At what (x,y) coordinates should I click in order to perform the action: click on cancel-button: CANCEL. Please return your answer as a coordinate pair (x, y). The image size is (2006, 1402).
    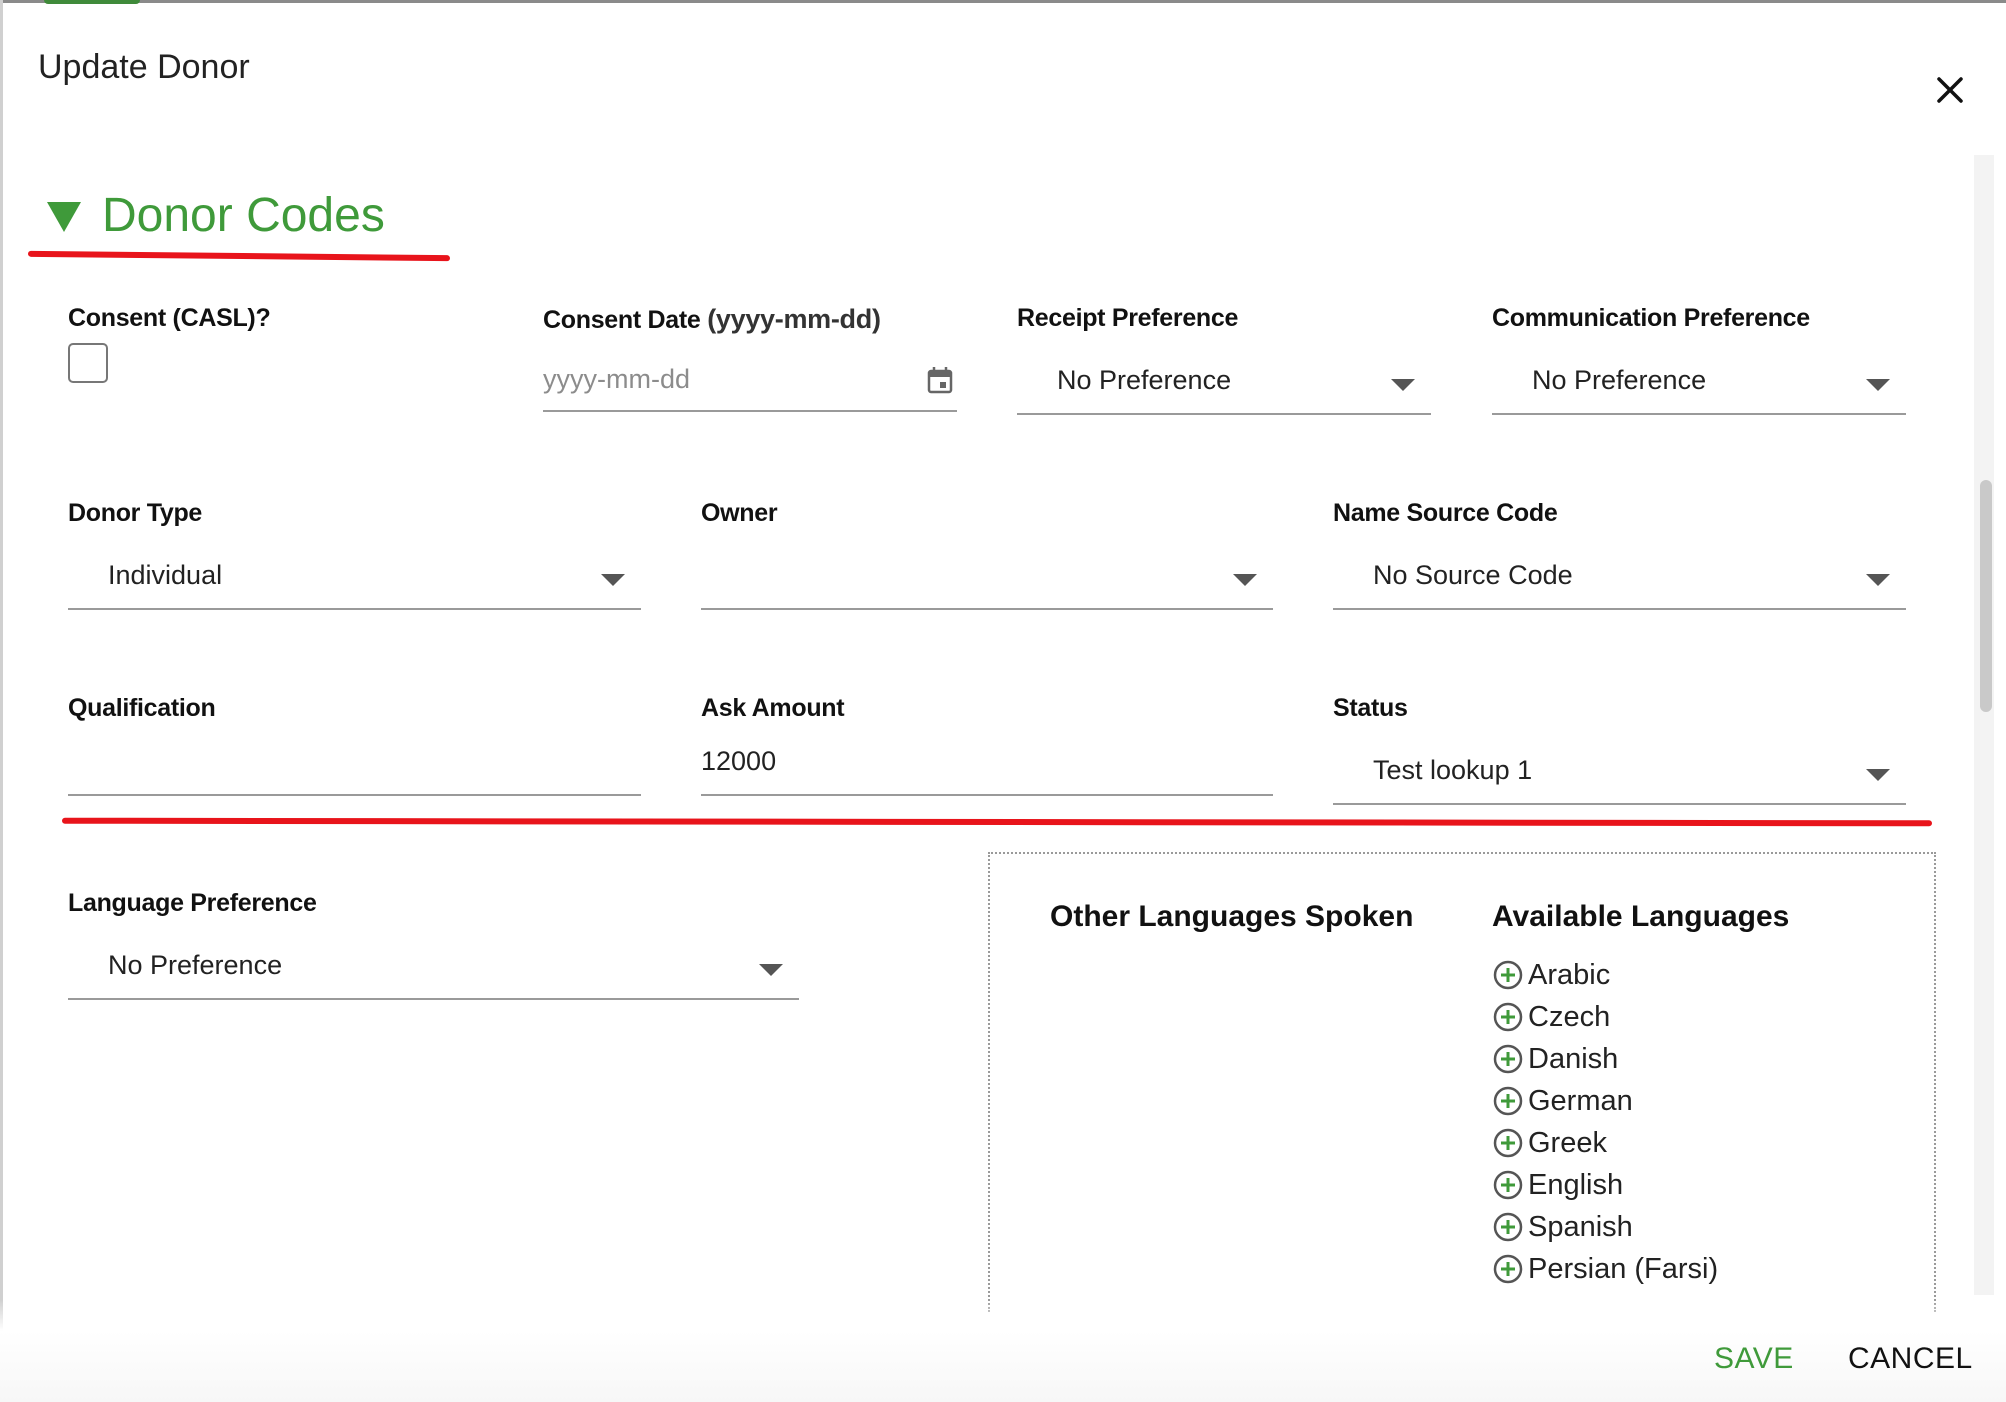
    Looking at the image, I should click on (1910, 1359).